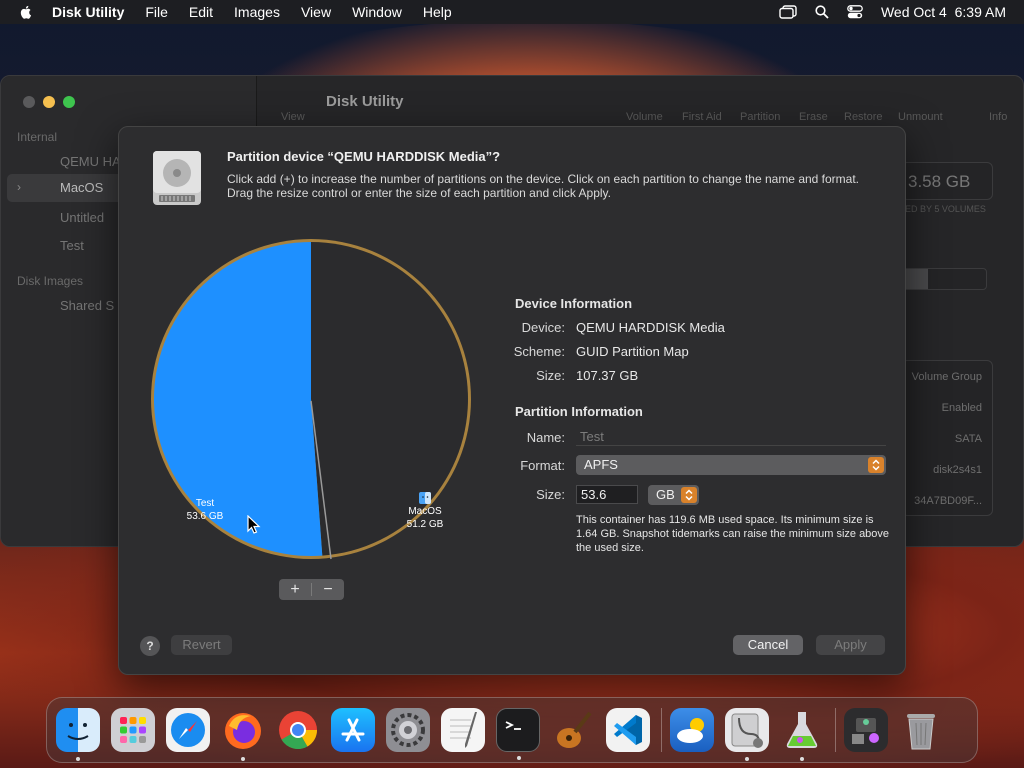 Image resolution: width=1024 pixels, height=768 pixels. Describe the element at coordinates (957, 470) in the screenshot. I see `info-row-device: disk2s4s1` at that location.